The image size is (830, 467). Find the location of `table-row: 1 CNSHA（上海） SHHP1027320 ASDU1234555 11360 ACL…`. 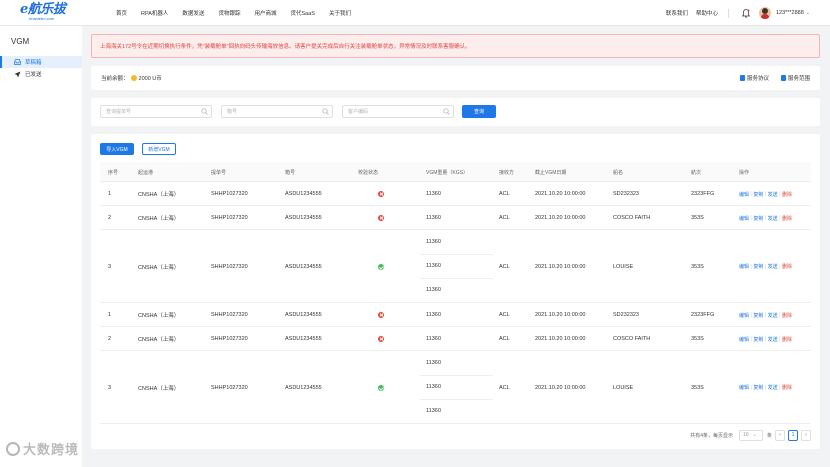

table-row: 1 CNSHA（上海） SHHP1027320 ASDU1234555 11360 ACL… is located at coordinates (455, 315).